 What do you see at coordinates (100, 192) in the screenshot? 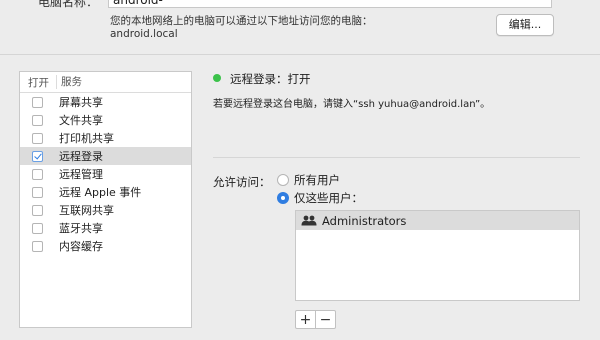
I see `service-label: 远程 Apple 事件` at bounding box center [100, 192].